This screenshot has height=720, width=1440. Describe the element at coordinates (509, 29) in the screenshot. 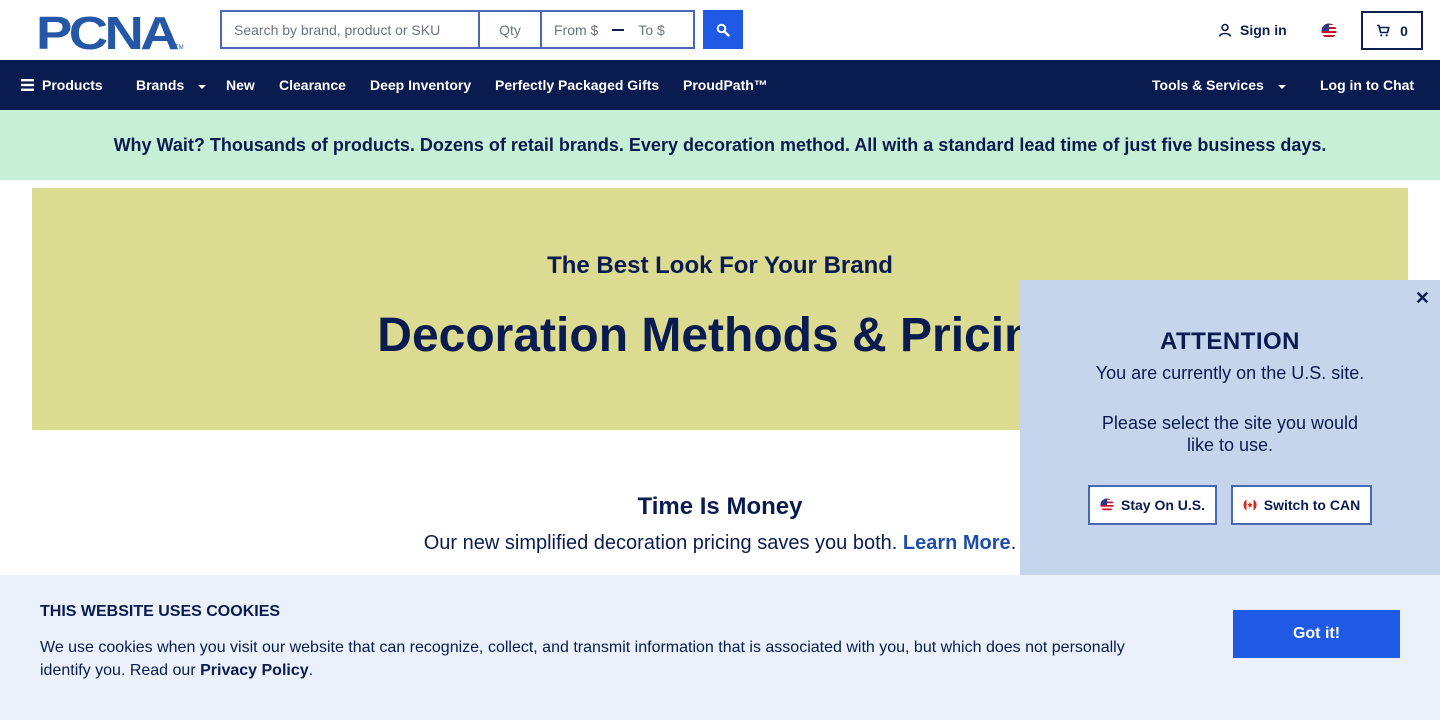

I see `qty-input` at that location.